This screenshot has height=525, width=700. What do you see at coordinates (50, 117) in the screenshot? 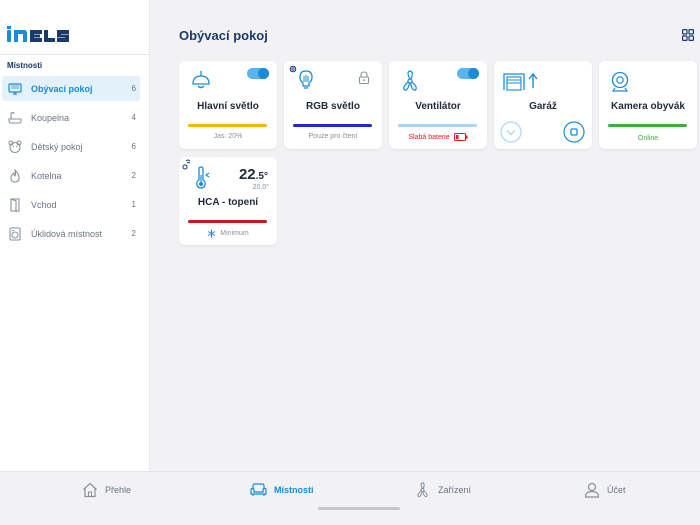
I see `sidebar-item-label: Koupelna` at bounding box center [50, 117].